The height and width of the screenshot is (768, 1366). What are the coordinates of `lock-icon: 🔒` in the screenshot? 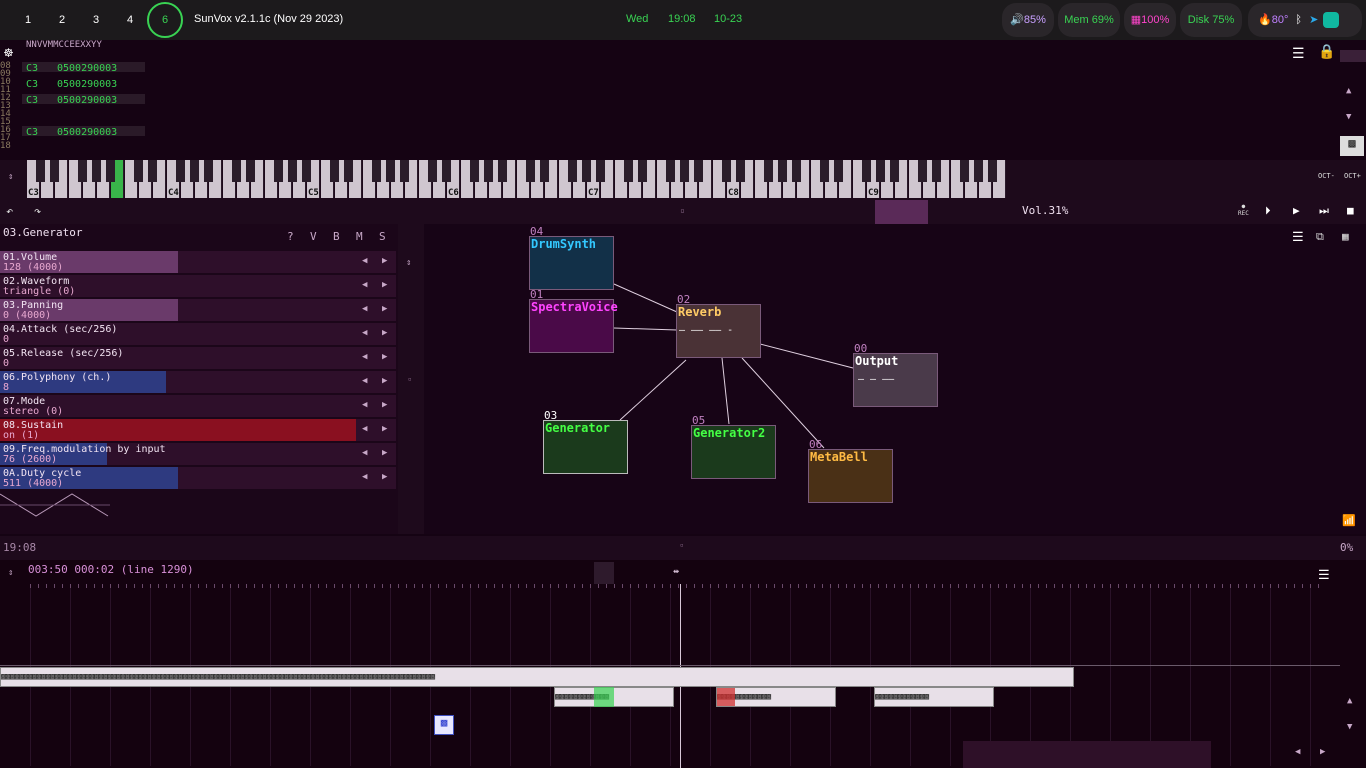 It's located at (1326, 52).